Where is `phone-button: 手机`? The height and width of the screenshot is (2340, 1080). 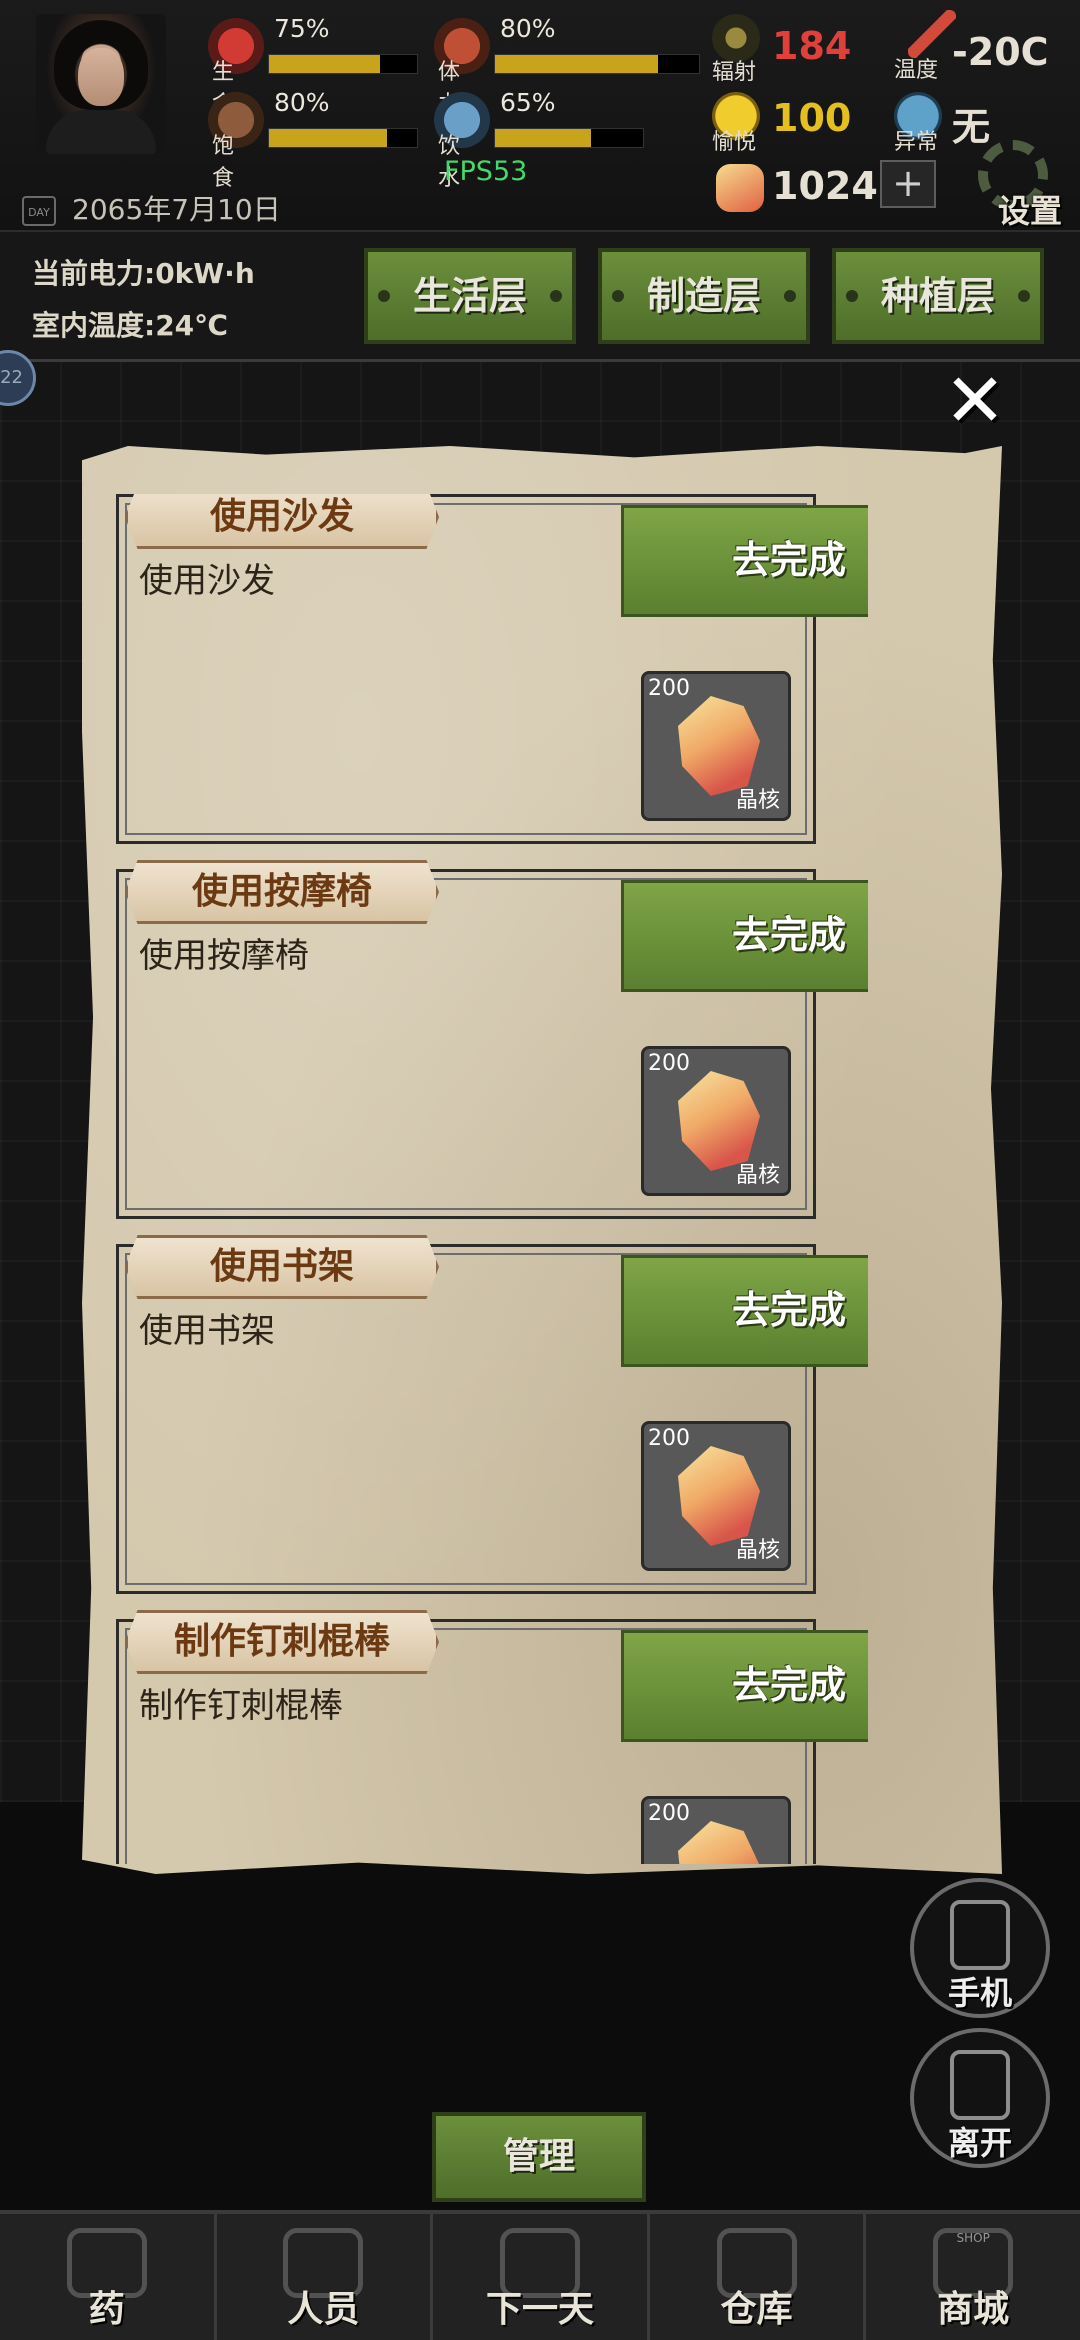
phone-button: 手机 is located at coordinates (980, 1948).